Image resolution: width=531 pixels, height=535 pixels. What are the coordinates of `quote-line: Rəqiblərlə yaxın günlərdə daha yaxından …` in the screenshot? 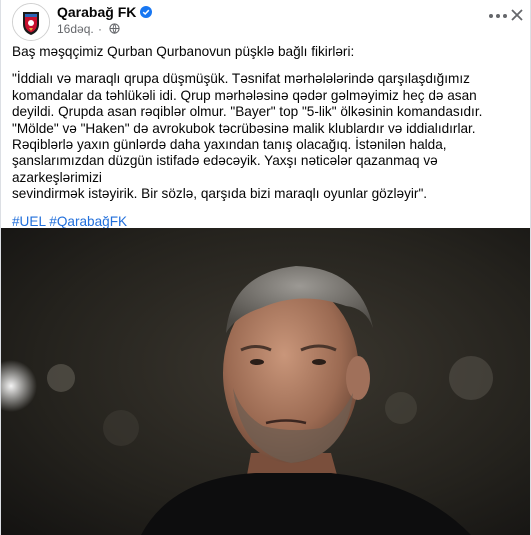 It's located at (229, 145).